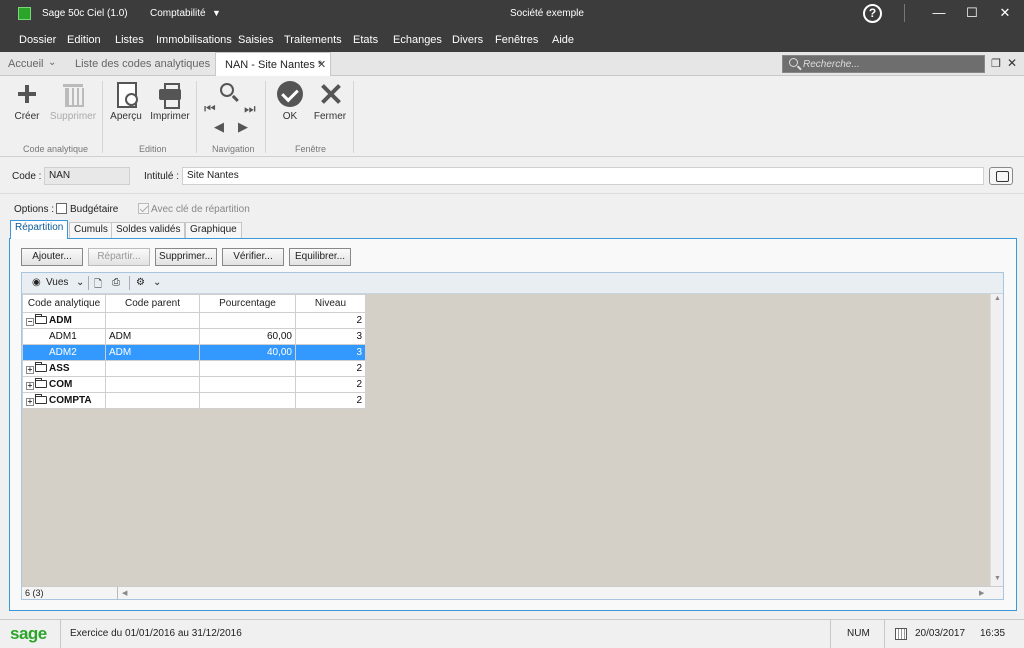  Describe the element at coordinates (170, 101) in the screenshot. I see `print-button: Imprimer` at that location.